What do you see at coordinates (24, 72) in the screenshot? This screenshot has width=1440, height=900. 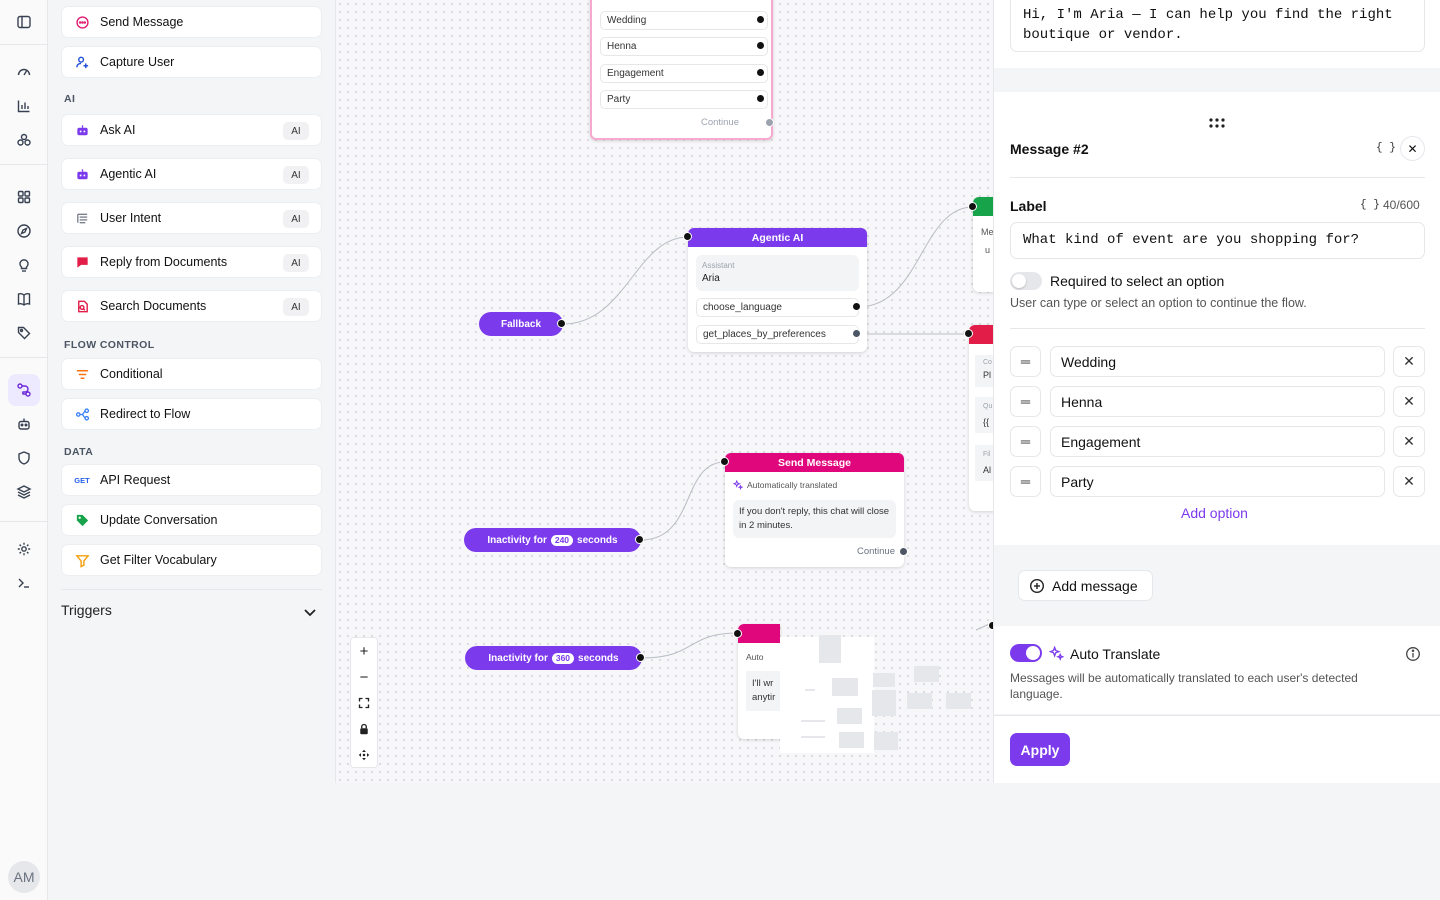 I see `gauge-icon` at bounding box center [24, 72].